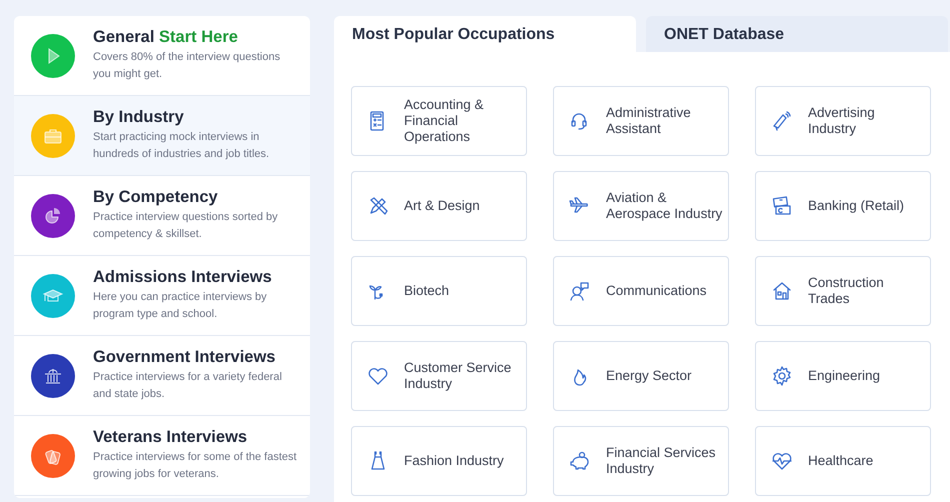 The image size is (950, 502). I want to click on category-title: General Start Here, so click(166, 37).